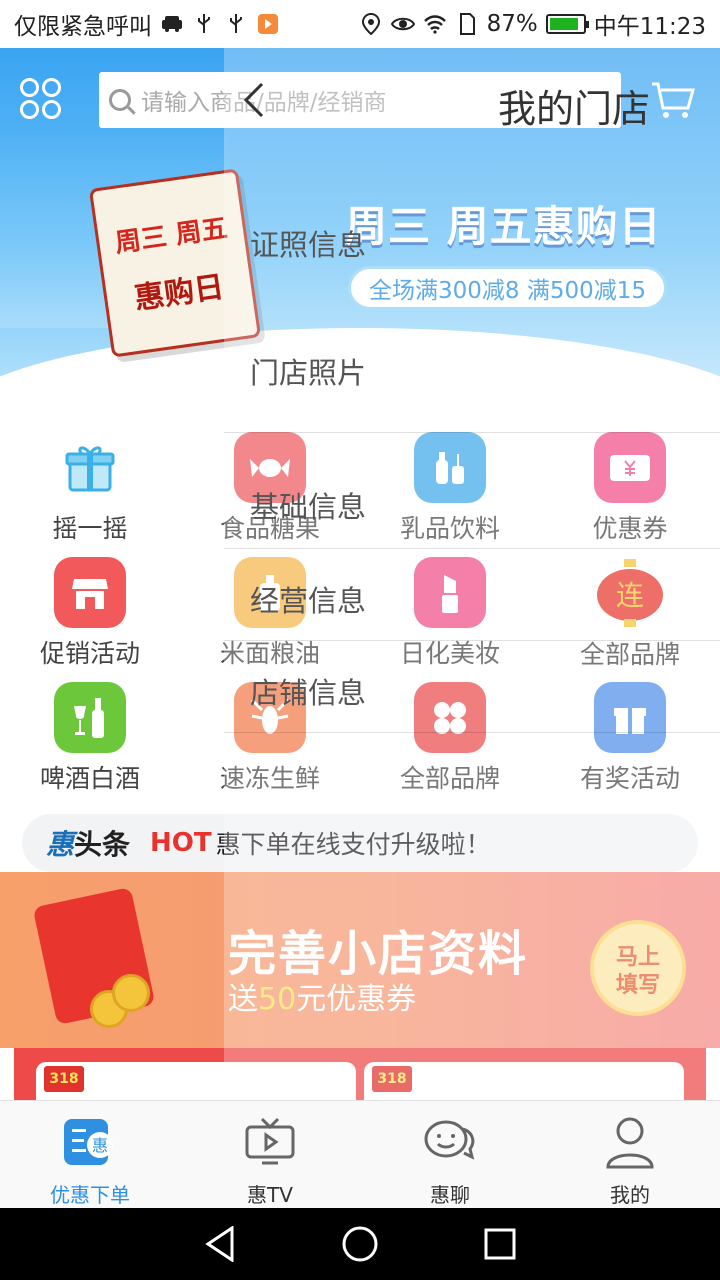  What do you see at coordinates (60, 844) in the screenshot?
I see `news-brand: 惠` at bounding box center [60, 844].